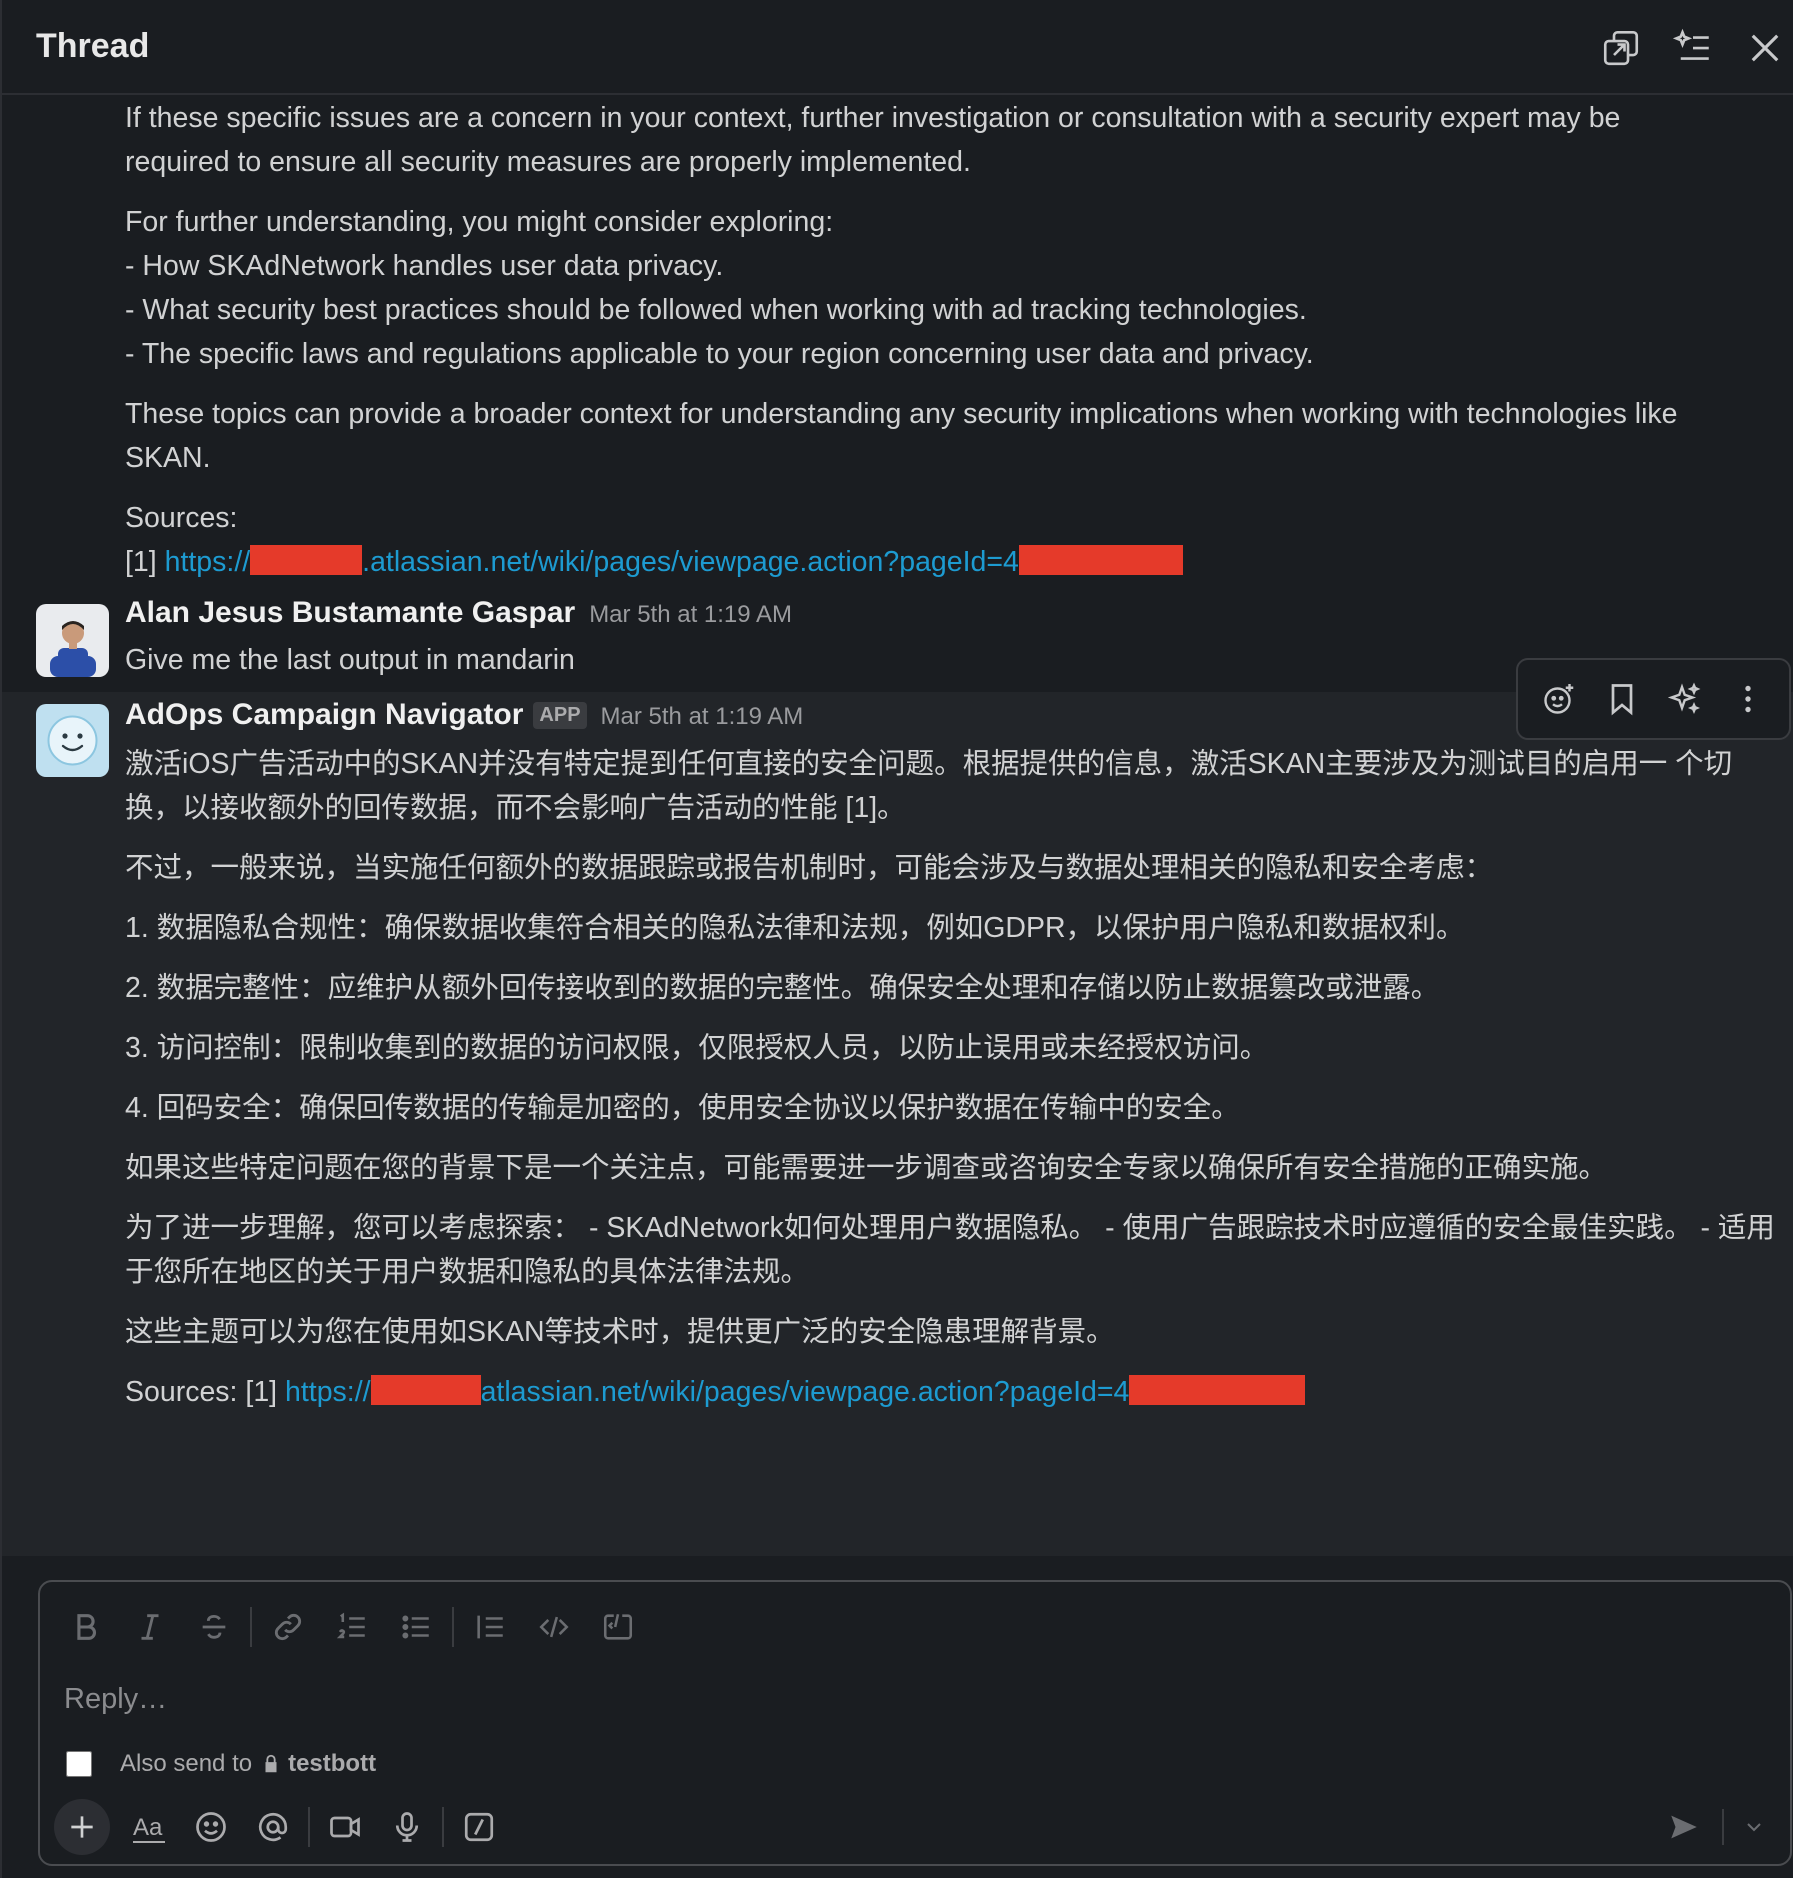  What do you see at coordinates (490, 1627) in the screenshot?
I see `blockquote-icon` at bounding box center [490, 1627].